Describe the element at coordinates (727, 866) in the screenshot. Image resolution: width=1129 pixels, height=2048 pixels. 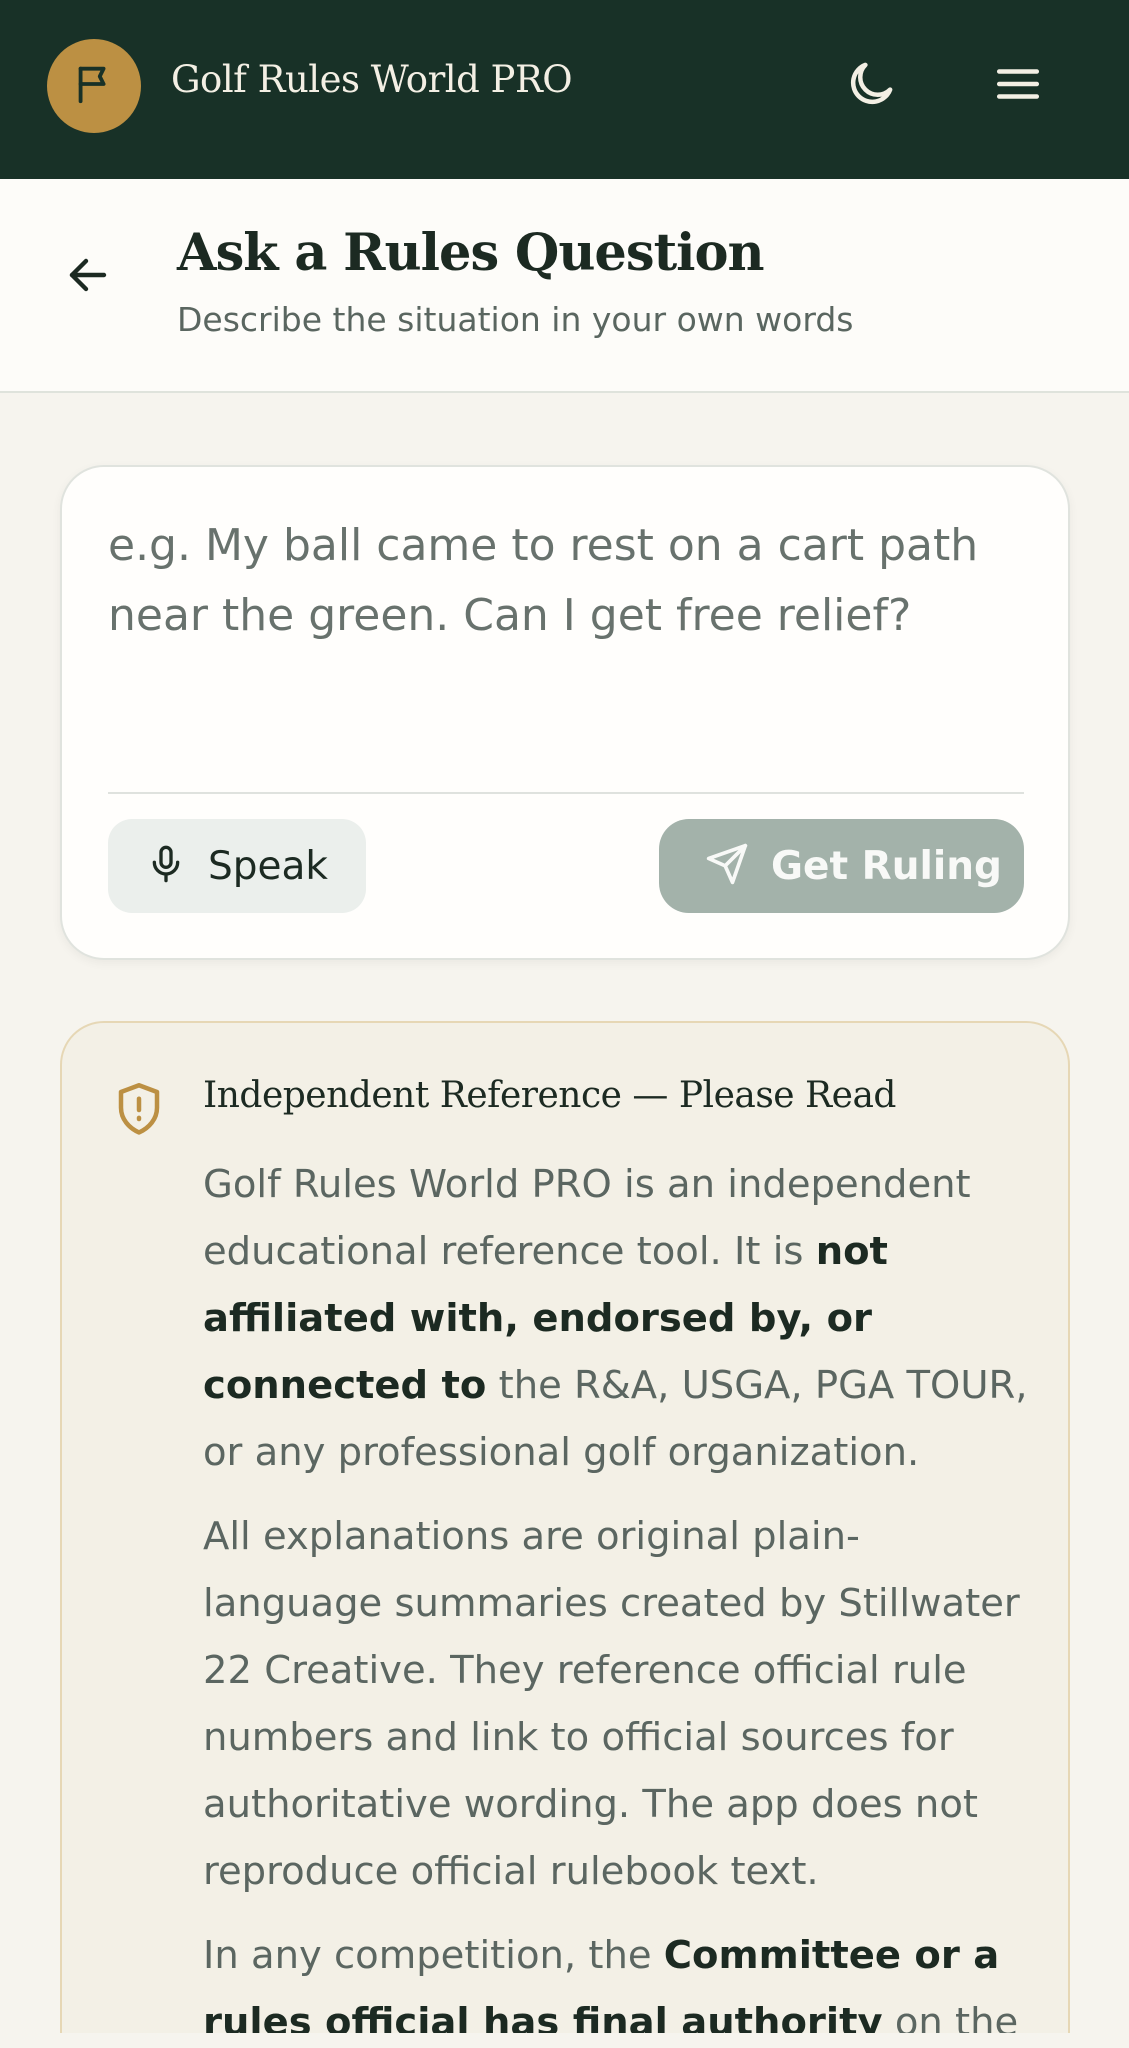
I see `send-icon` at that location.